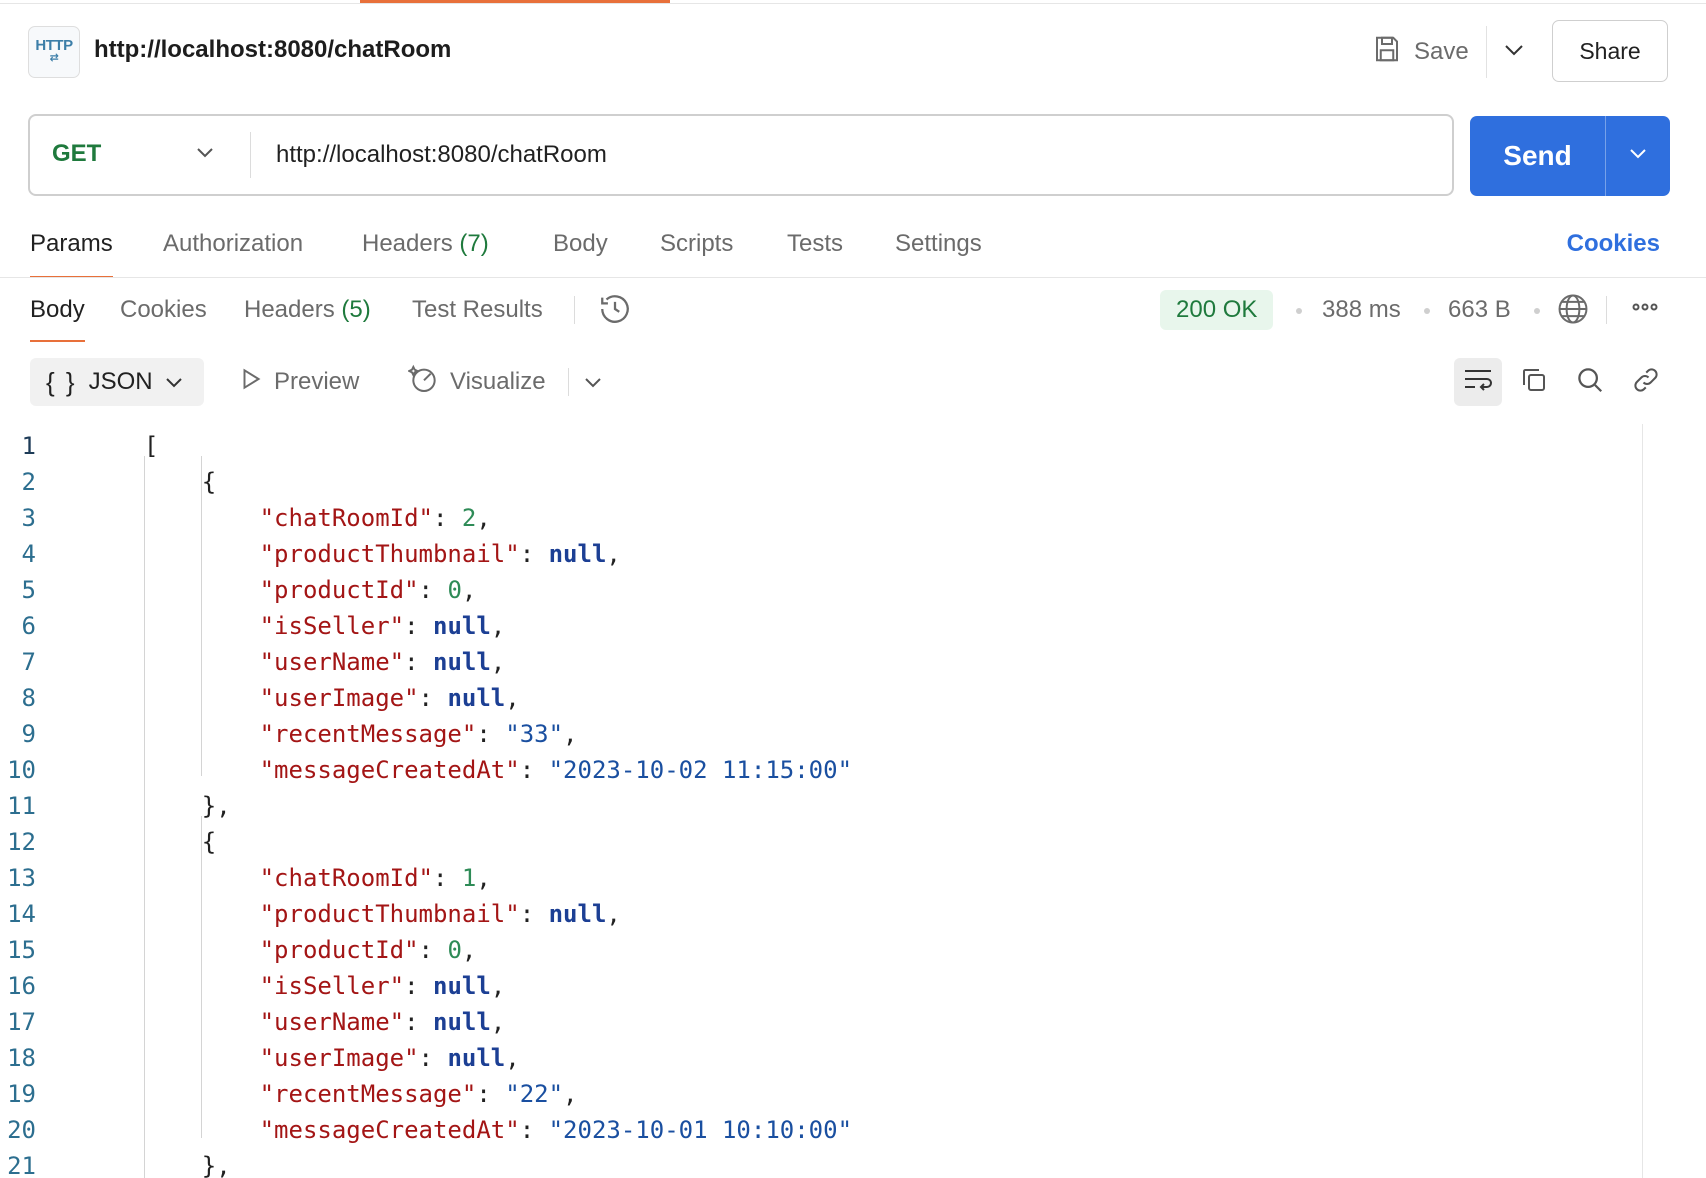  I want to click on visualize-label: Visualize, so click(498, 381).